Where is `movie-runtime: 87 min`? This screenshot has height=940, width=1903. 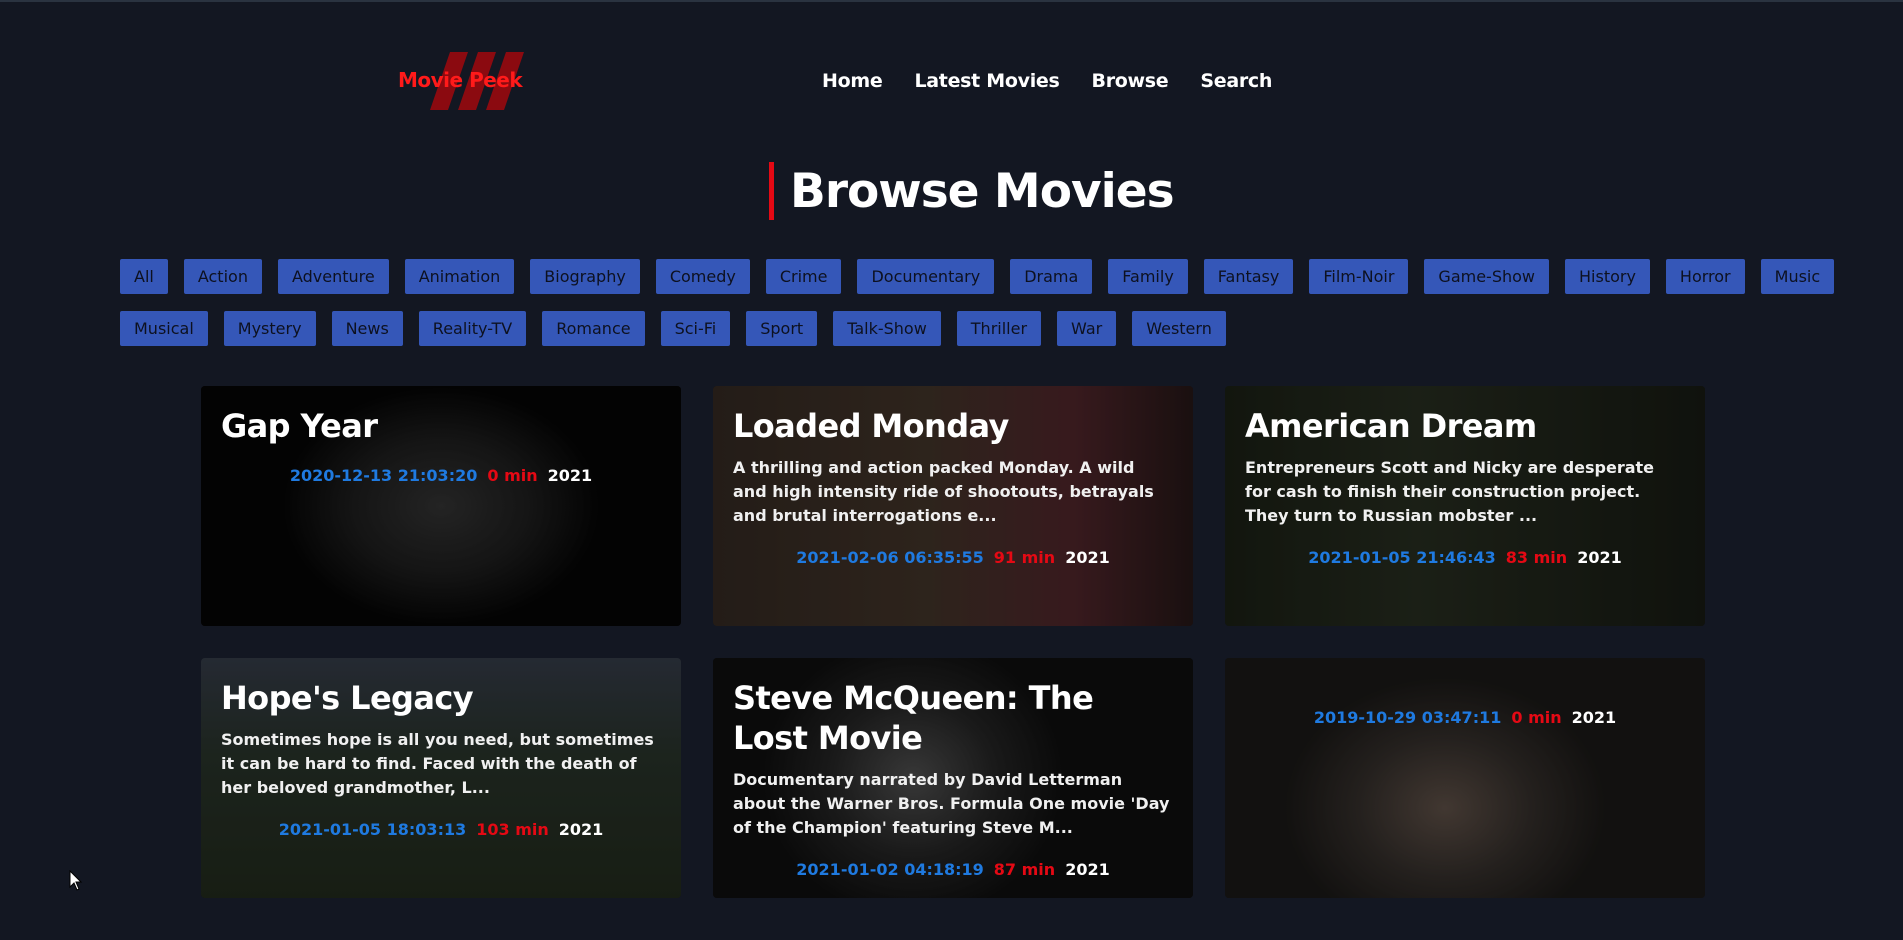 movie-runtime: 87 min is located at coordinates (1024, 869).